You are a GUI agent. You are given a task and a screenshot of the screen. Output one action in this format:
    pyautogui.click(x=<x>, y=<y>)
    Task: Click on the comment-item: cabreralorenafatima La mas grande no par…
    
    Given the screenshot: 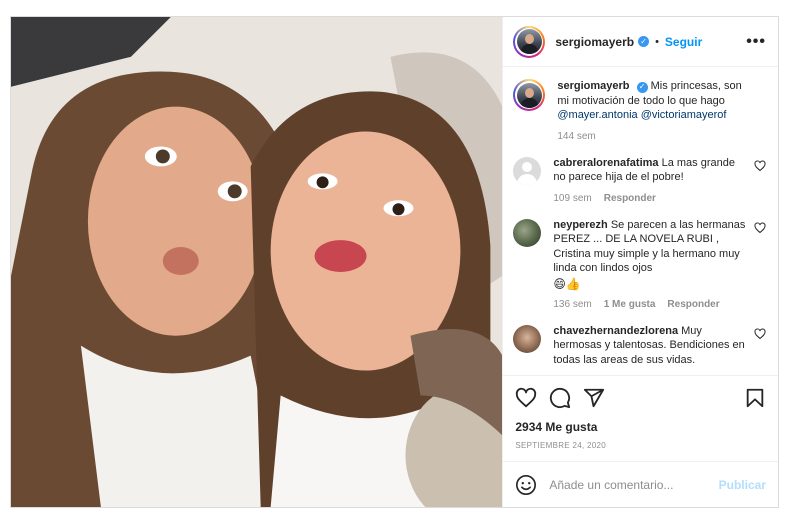 What is the action you would take?
    pyautogui.click(x=639, y=180)
    